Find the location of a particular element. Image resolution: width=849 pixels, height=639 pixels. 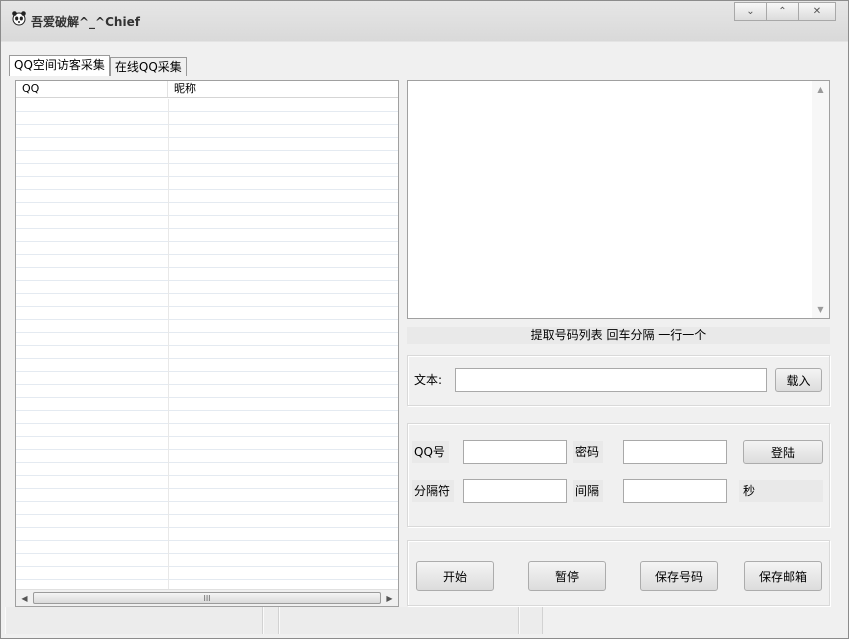

scroll-left-icon: ◀ is located at coordinates (24, 598).